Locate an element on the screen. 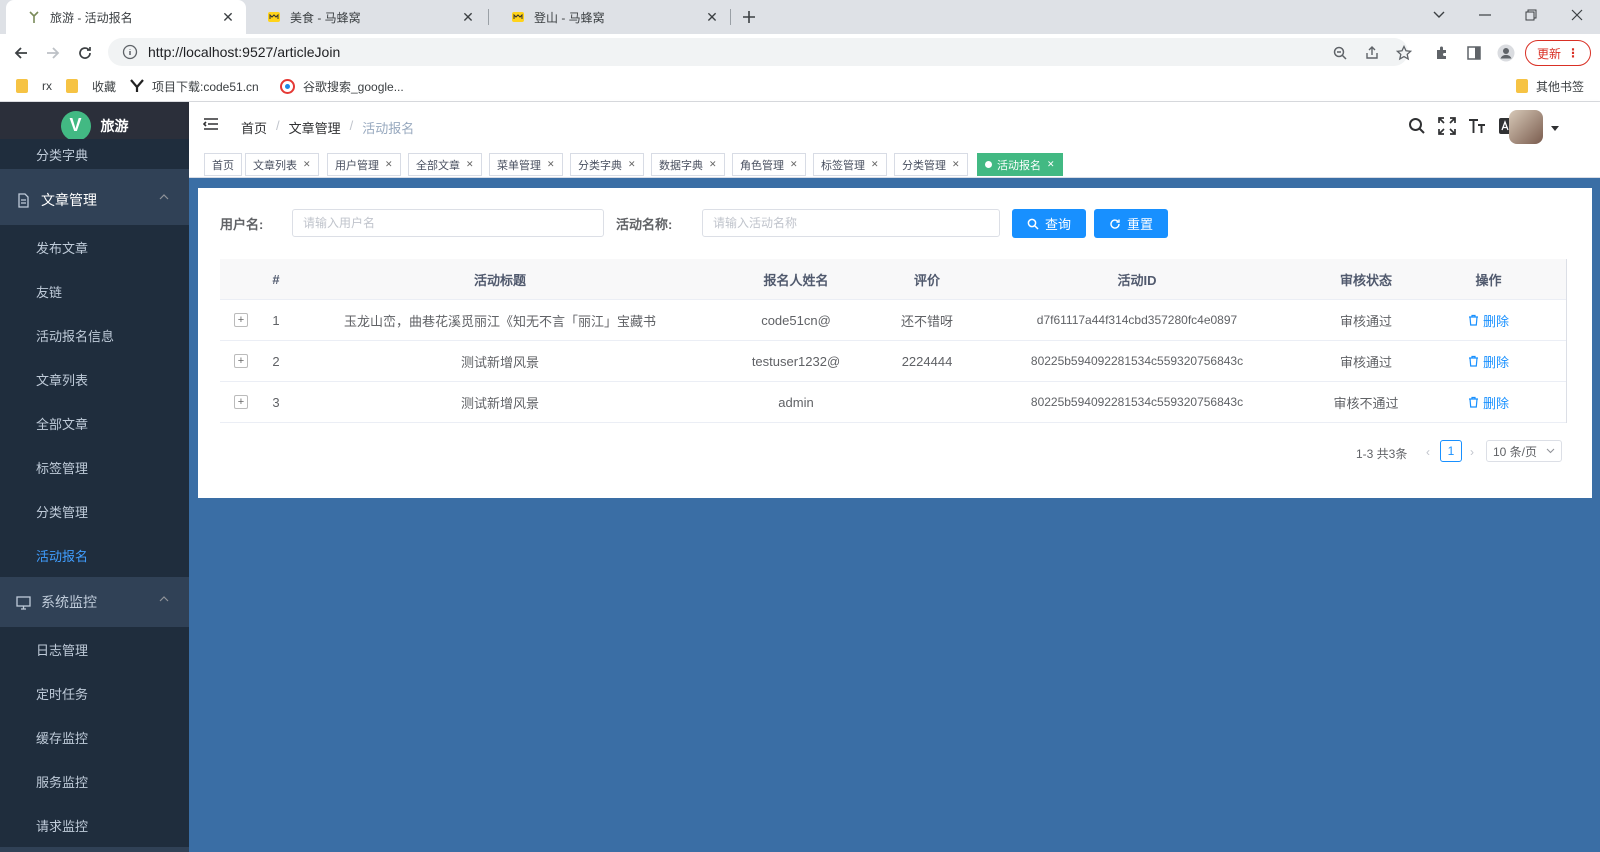 This screenshot has height=852, width=1600. restore-icon is located at coordinates (1531, 15).